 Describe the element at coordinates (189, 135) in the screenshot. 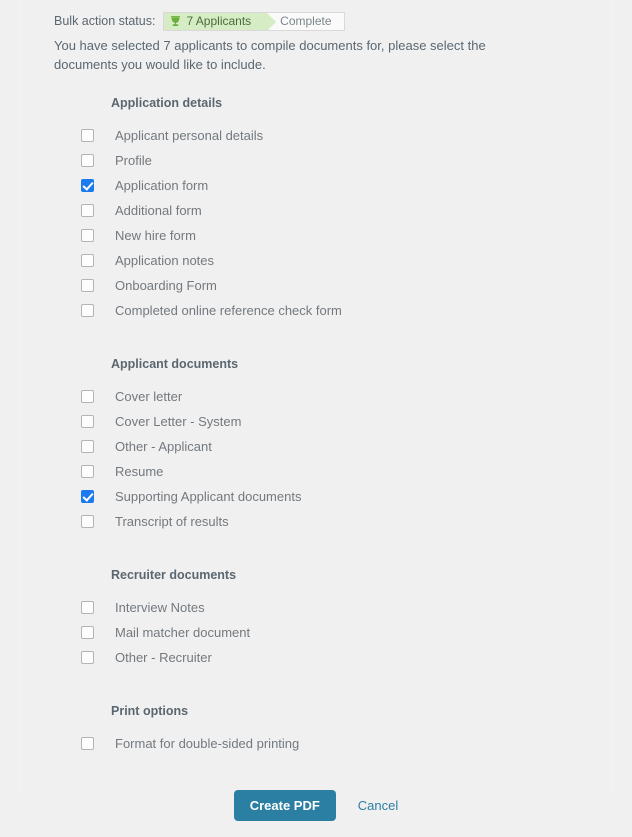

I see `option-label: Applicant personal details` at that location.